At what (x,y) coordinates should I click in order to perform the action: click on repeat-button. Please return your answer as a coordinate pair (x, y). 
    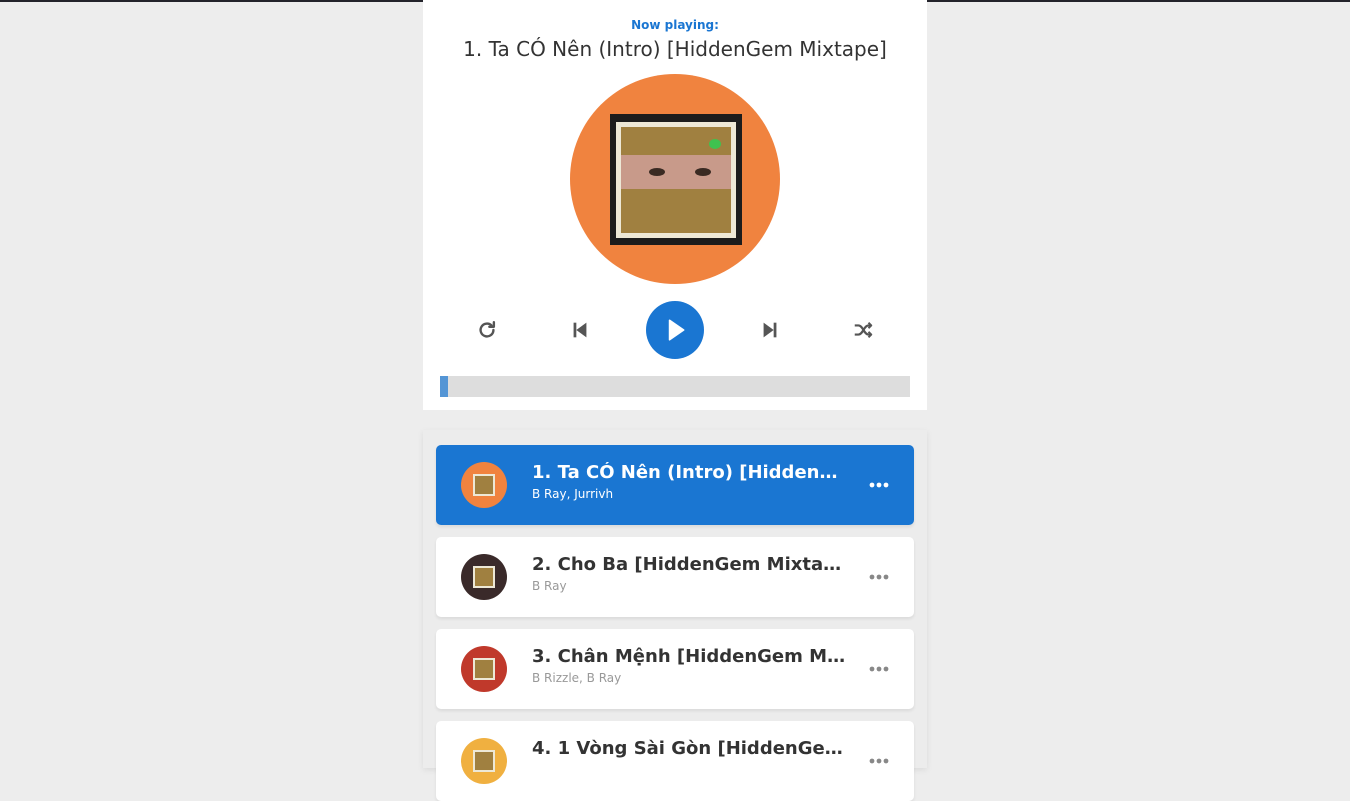
    Looking at the image, I should click on (487, 330).